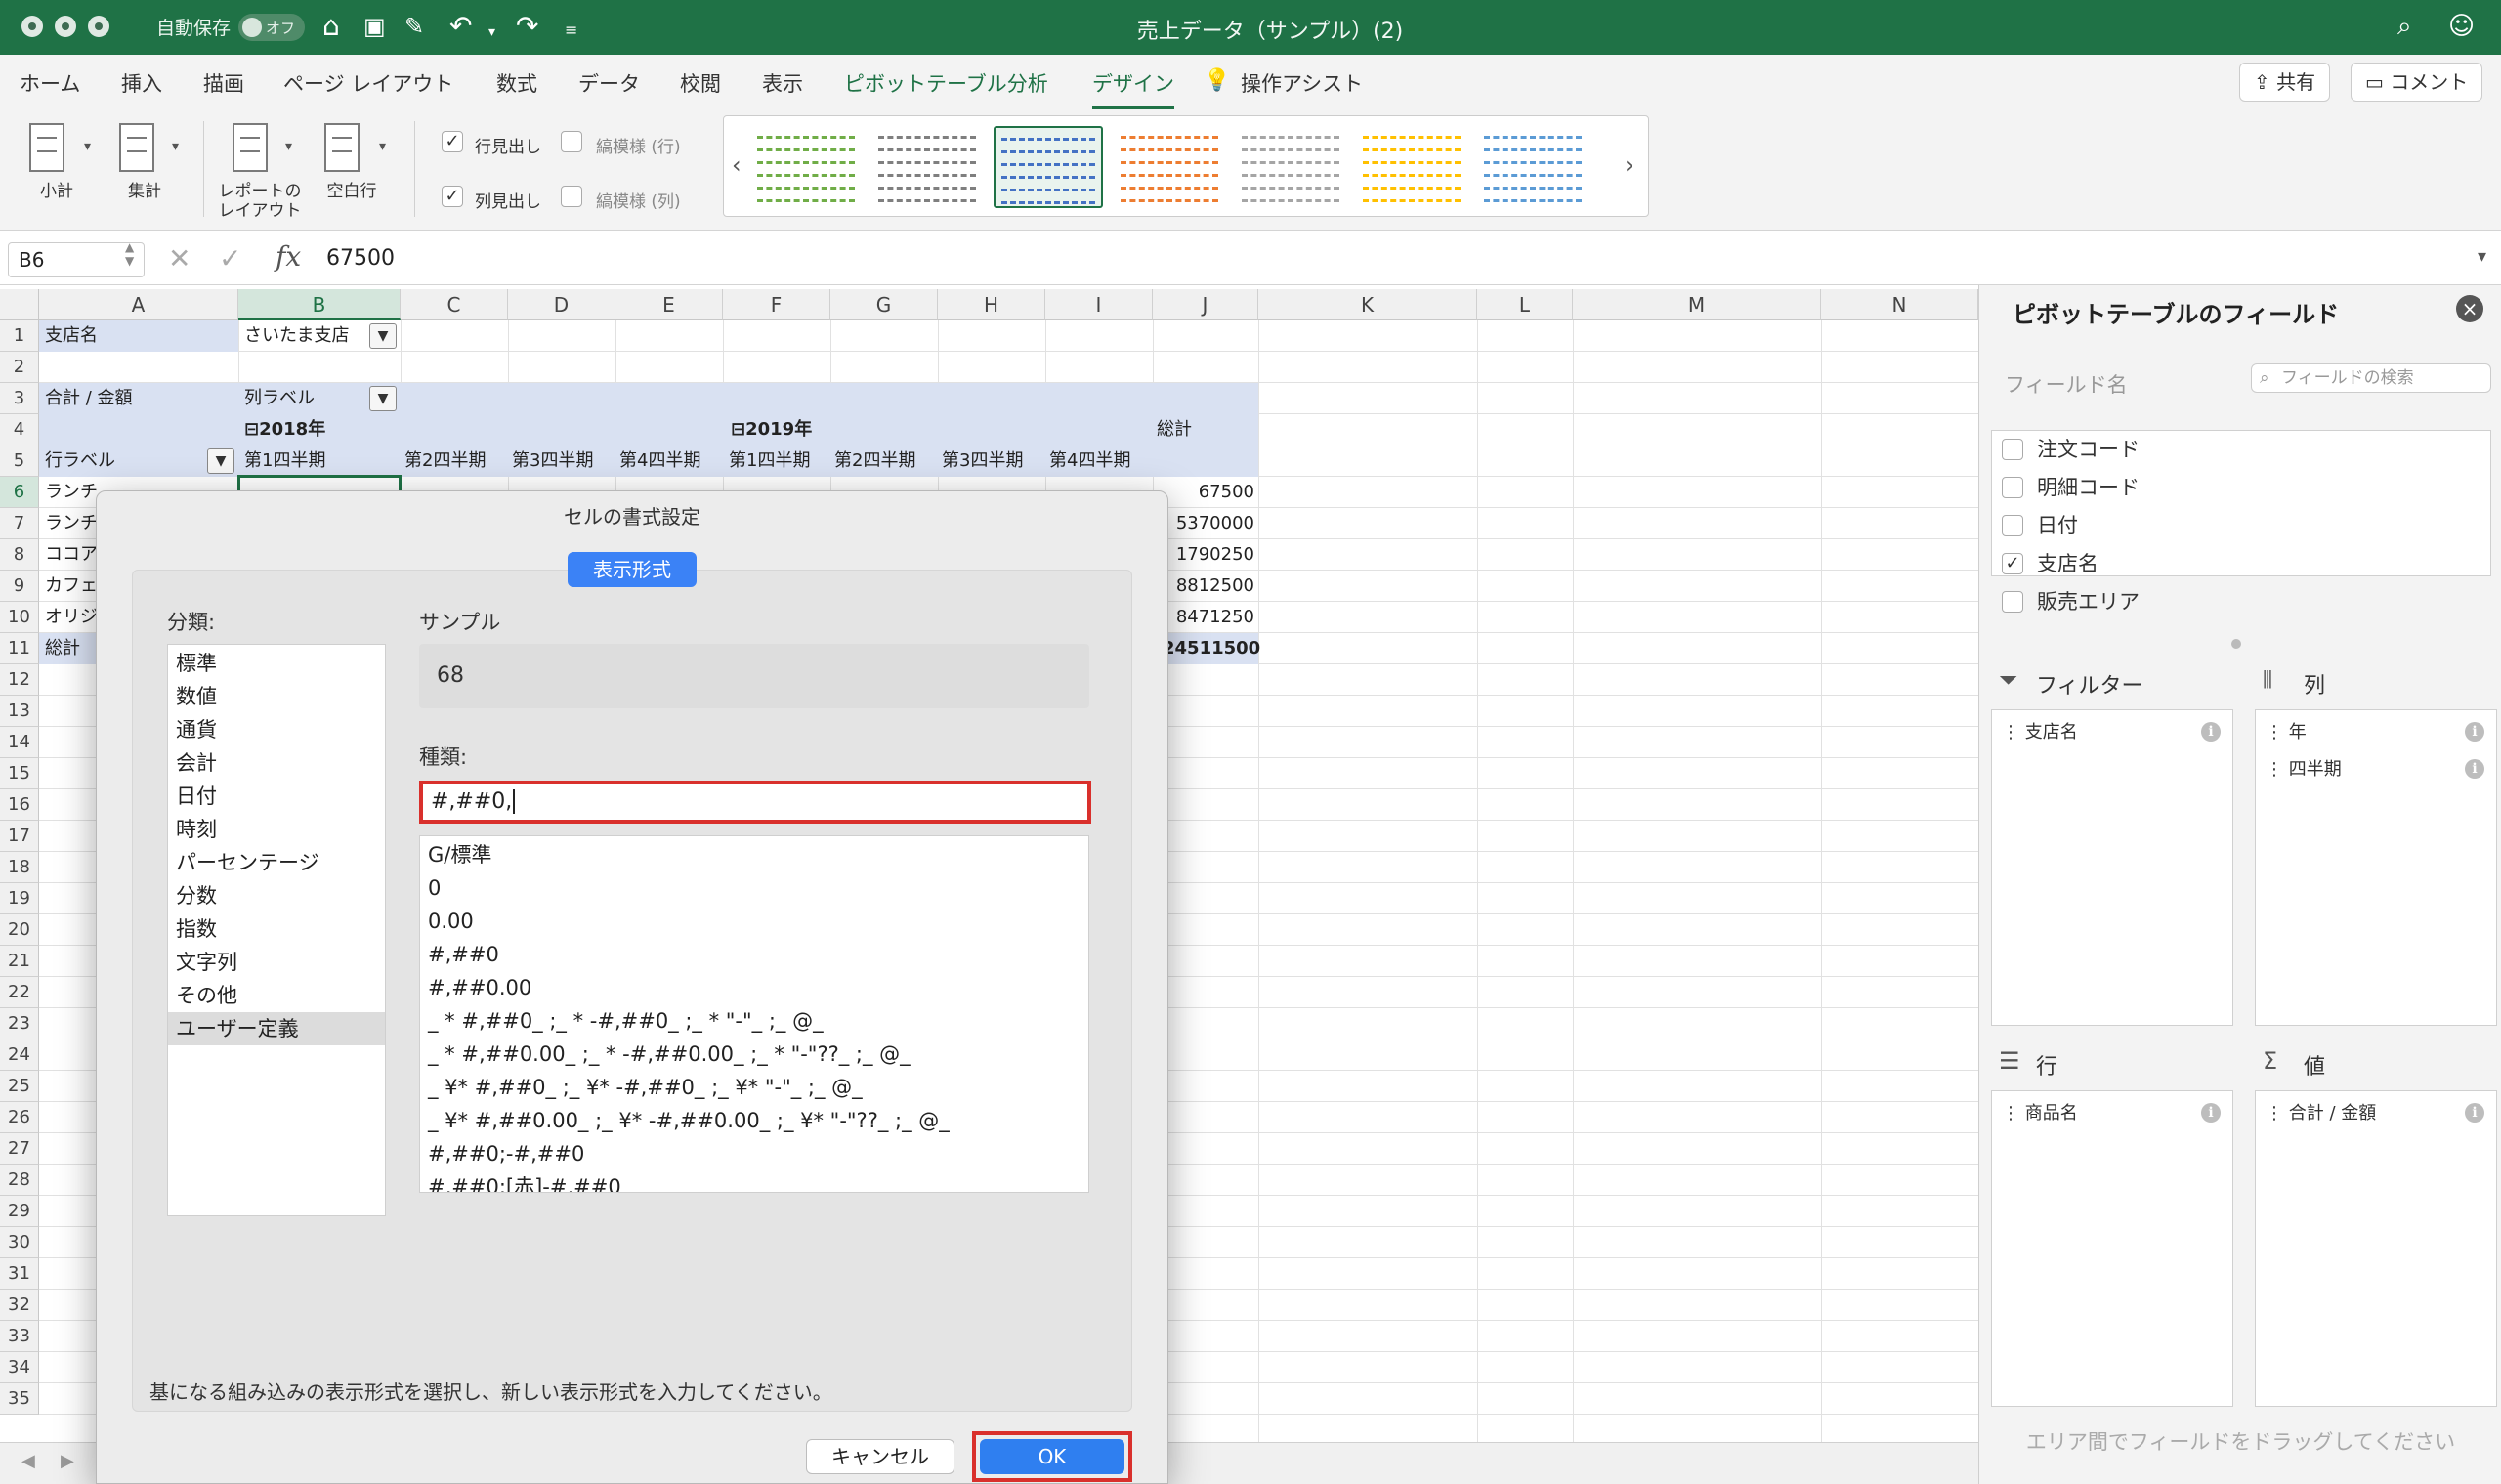 The height and width of the screenshot is (1484, 2501). What do you see at coordinates (2040, 732) in the screenshot?
I see `filter-item: ⋮ 支店名` at bounding box center [2040, 732].